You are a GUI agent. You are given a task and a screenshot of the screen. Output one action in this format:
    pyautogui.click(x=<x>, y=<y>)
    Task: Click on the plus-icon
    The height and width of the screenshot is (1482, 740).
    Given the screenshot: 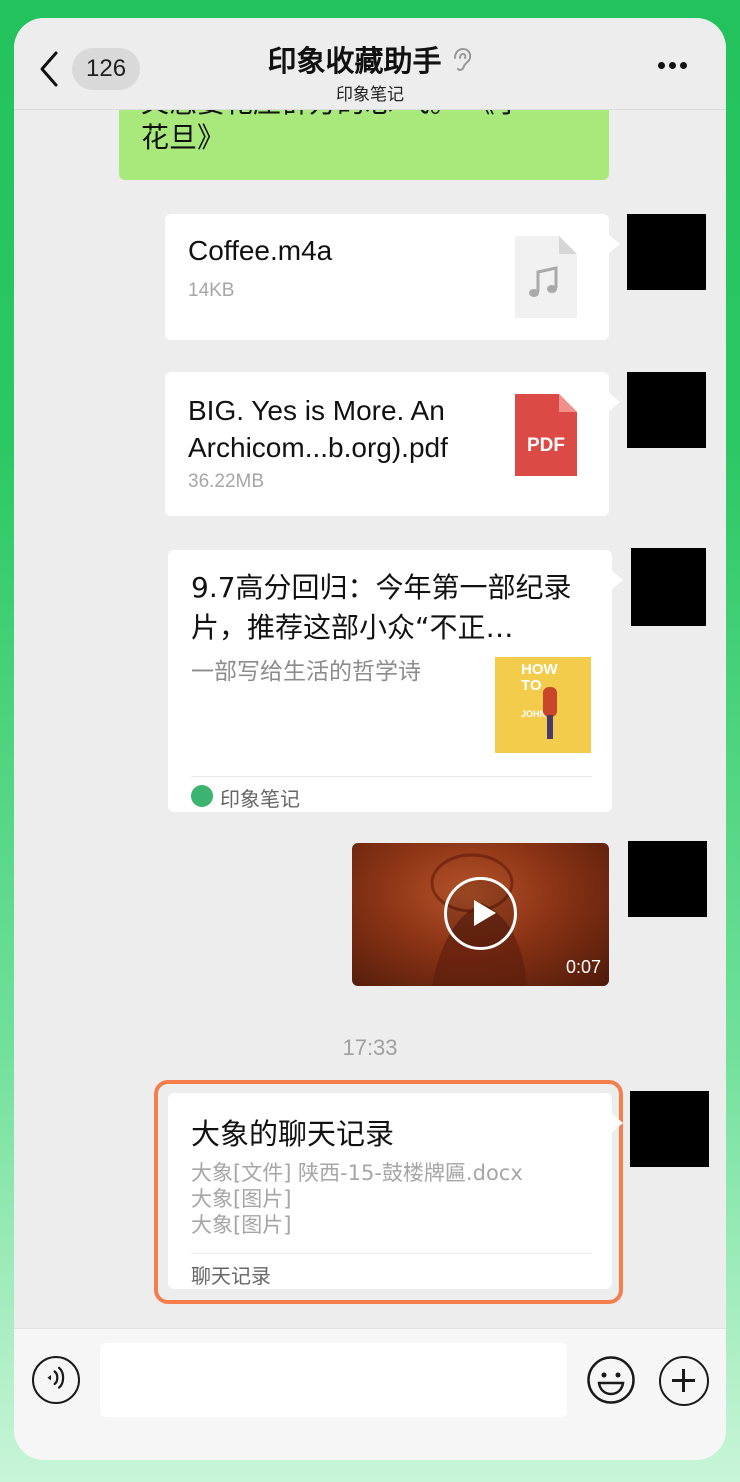 What is the action you would take?
    pyautogui.click(x=684, y=1381)
    